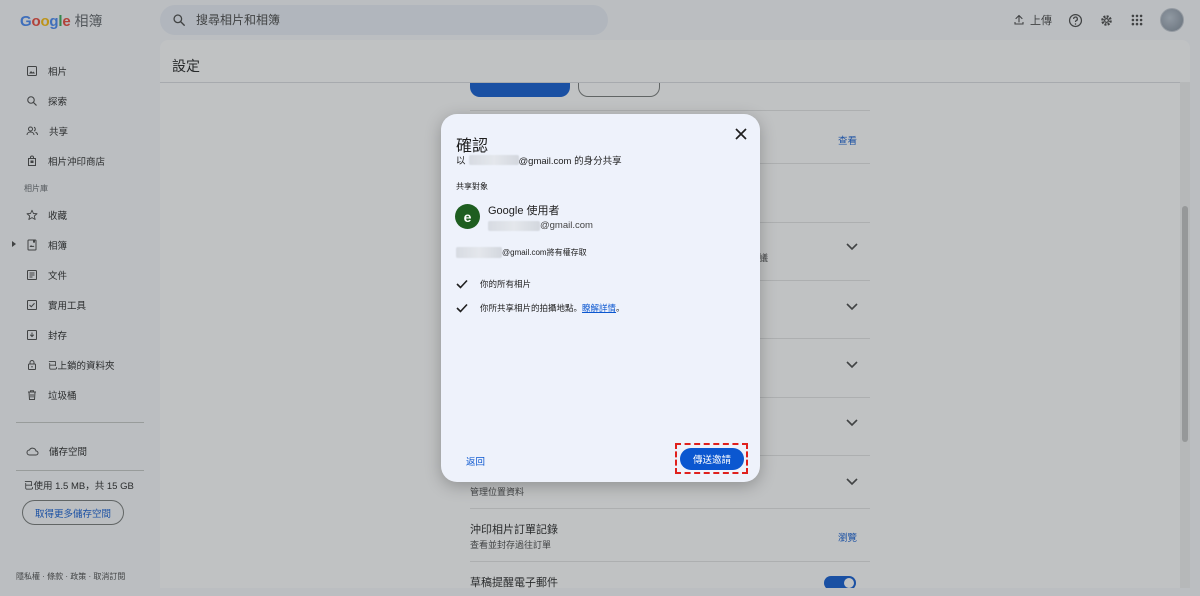 This screenshot has width=1200, height=596. I want to click on recipient: e Google 使用者 @gmail.com, so click(524, 216).